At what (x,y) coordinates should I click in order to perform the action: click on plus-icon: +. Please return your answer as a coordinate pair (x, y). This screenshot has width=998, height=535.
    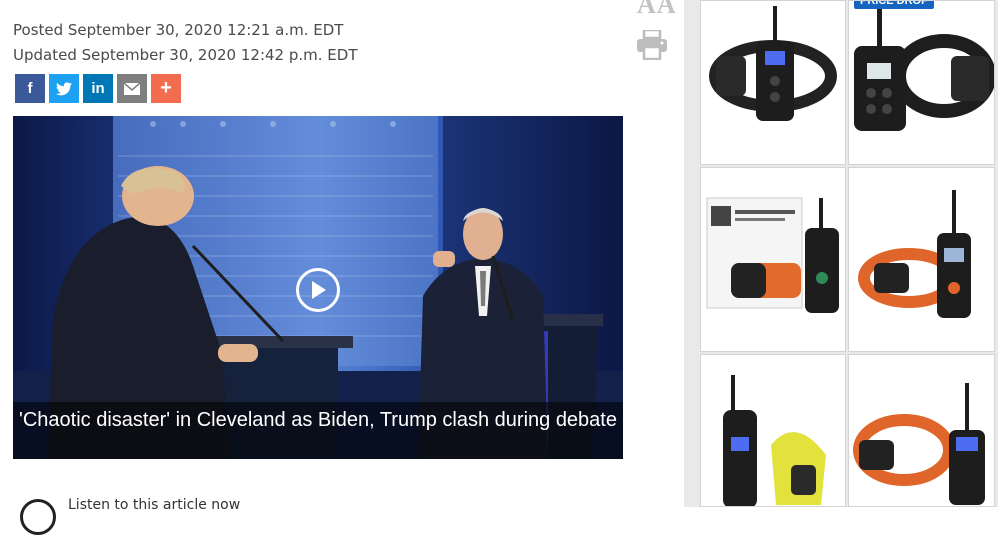
    Looking at the image, I should click on (166, 88).